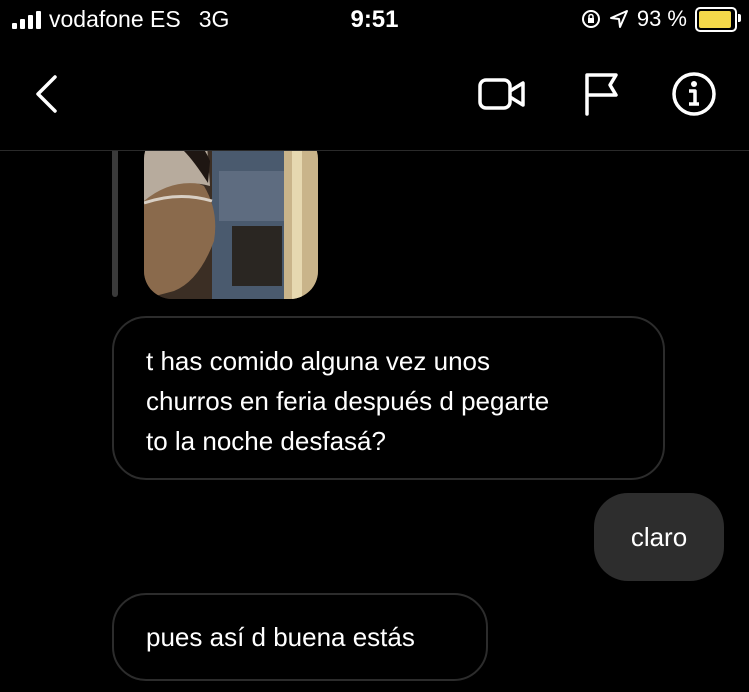  Describe the element at coordinates (115, 224) in the screenshot. I see `reply-indicator` at that location.